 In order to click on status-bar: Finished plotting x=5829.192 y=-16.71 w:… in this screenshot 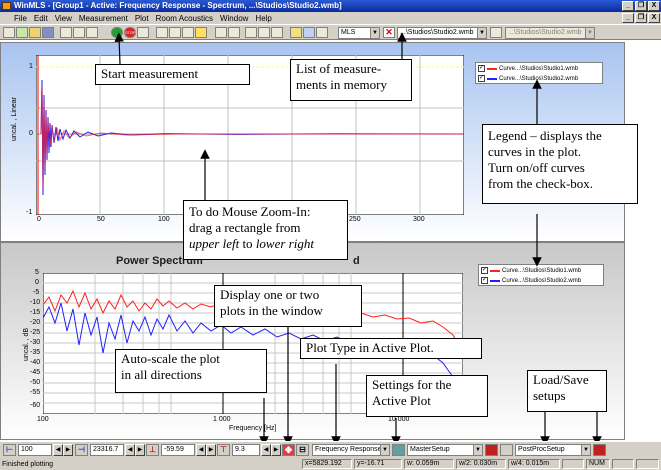, I will do `click(330, 464)`.